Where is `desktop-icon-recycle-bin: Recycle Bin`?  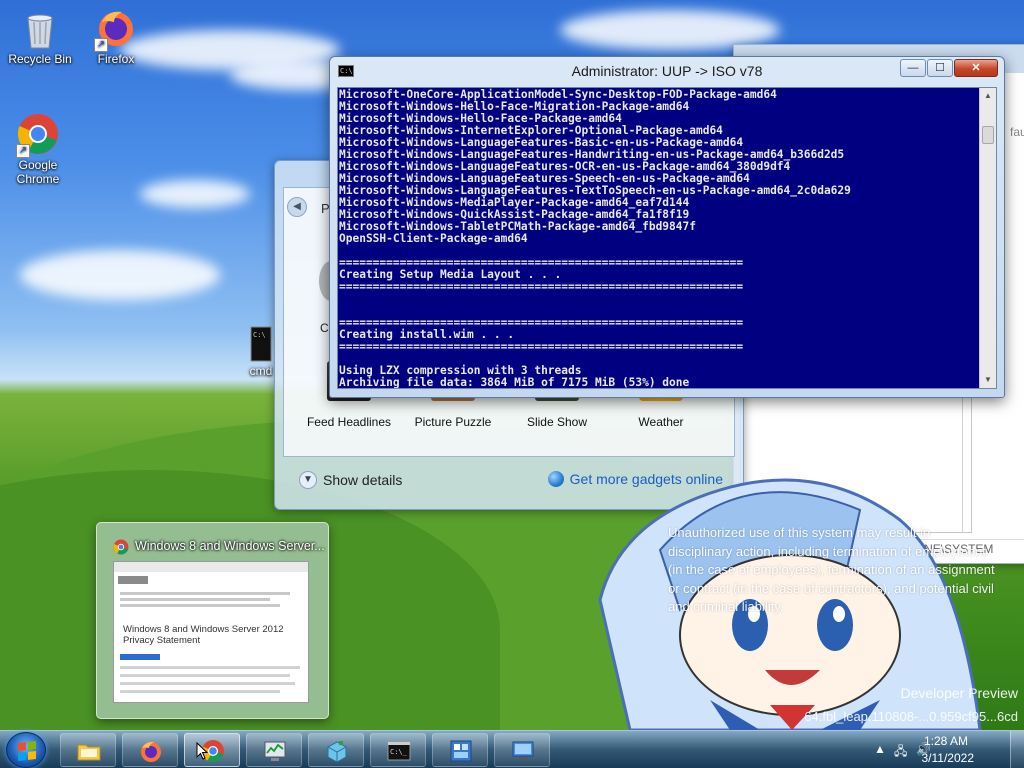 desktop-icon-recycle-bin: Recycle Bin is located at coordinates (40, 36).